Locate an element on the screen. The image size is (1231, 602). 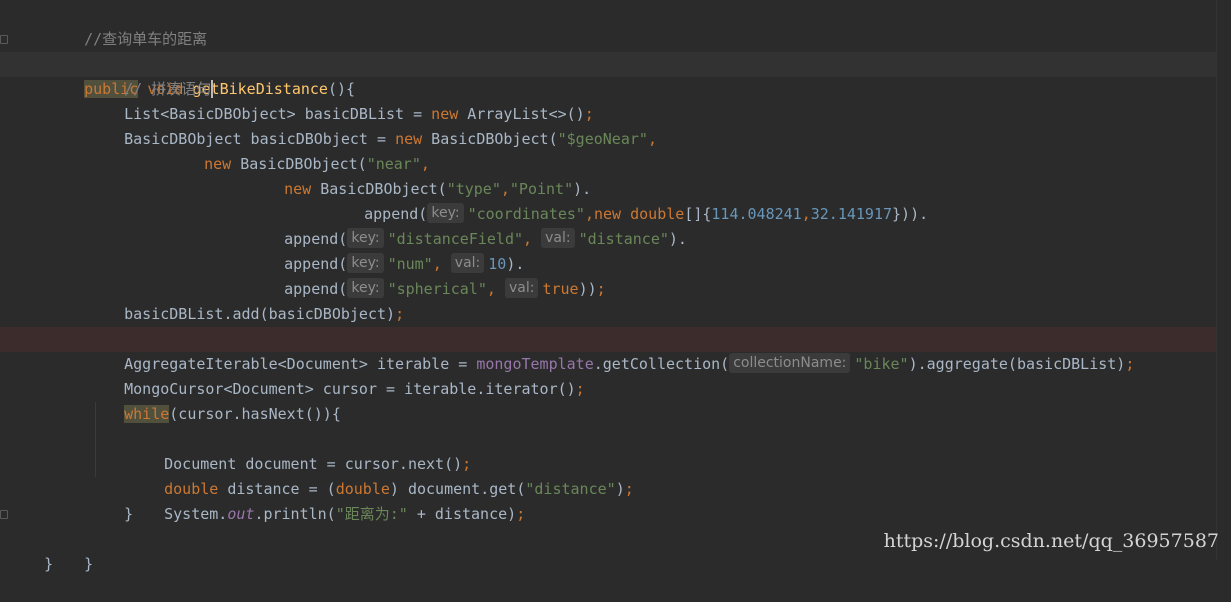
code-line: Document document = cursor.next(); is located at coordinates (615, 437).